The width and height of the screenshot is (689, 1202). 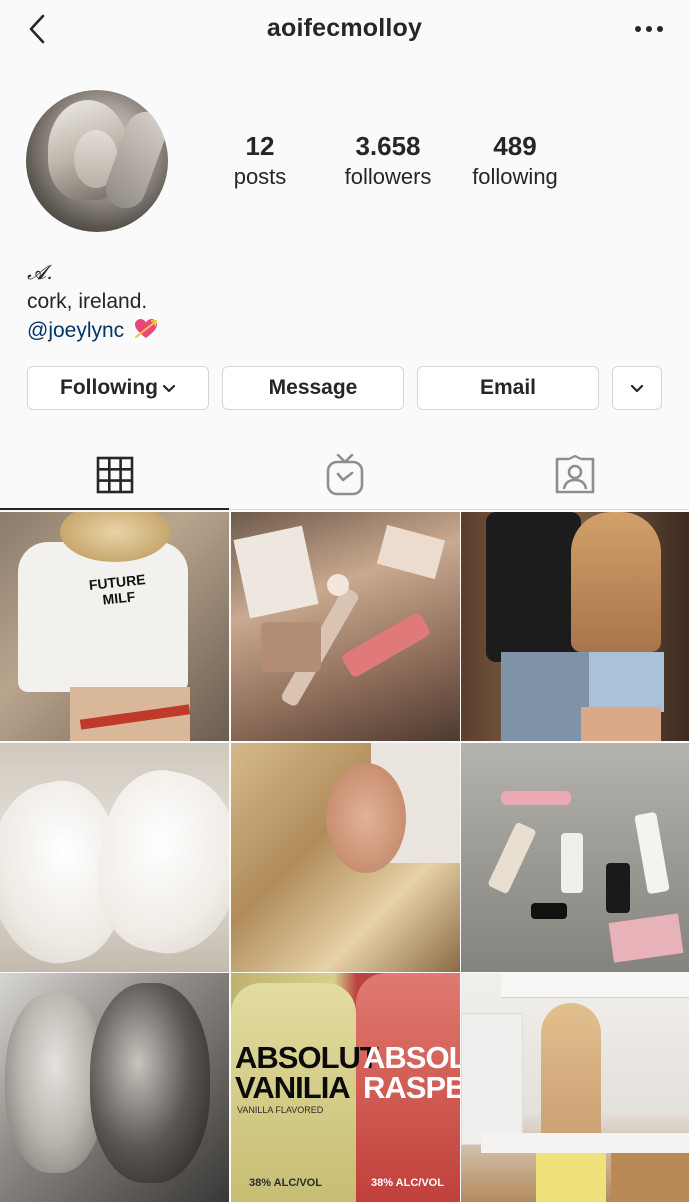 I want to click on more-horizontal-icon, so click(x=649, y=29).